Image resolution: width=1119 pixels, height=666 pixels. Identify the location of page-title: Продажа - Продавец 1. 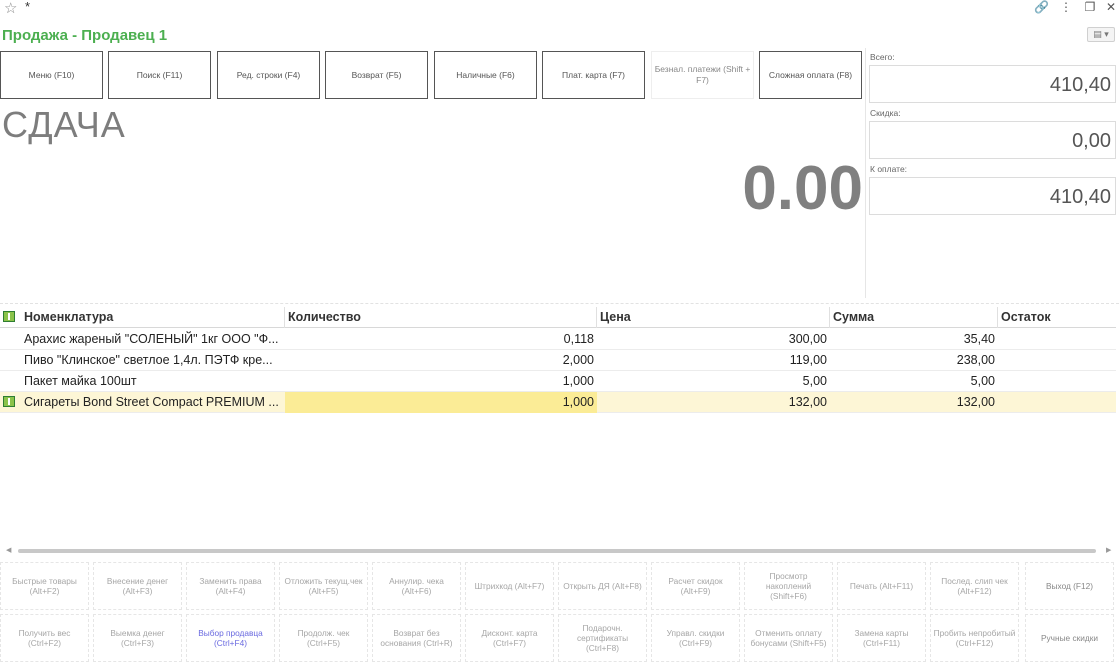
(85, 35).